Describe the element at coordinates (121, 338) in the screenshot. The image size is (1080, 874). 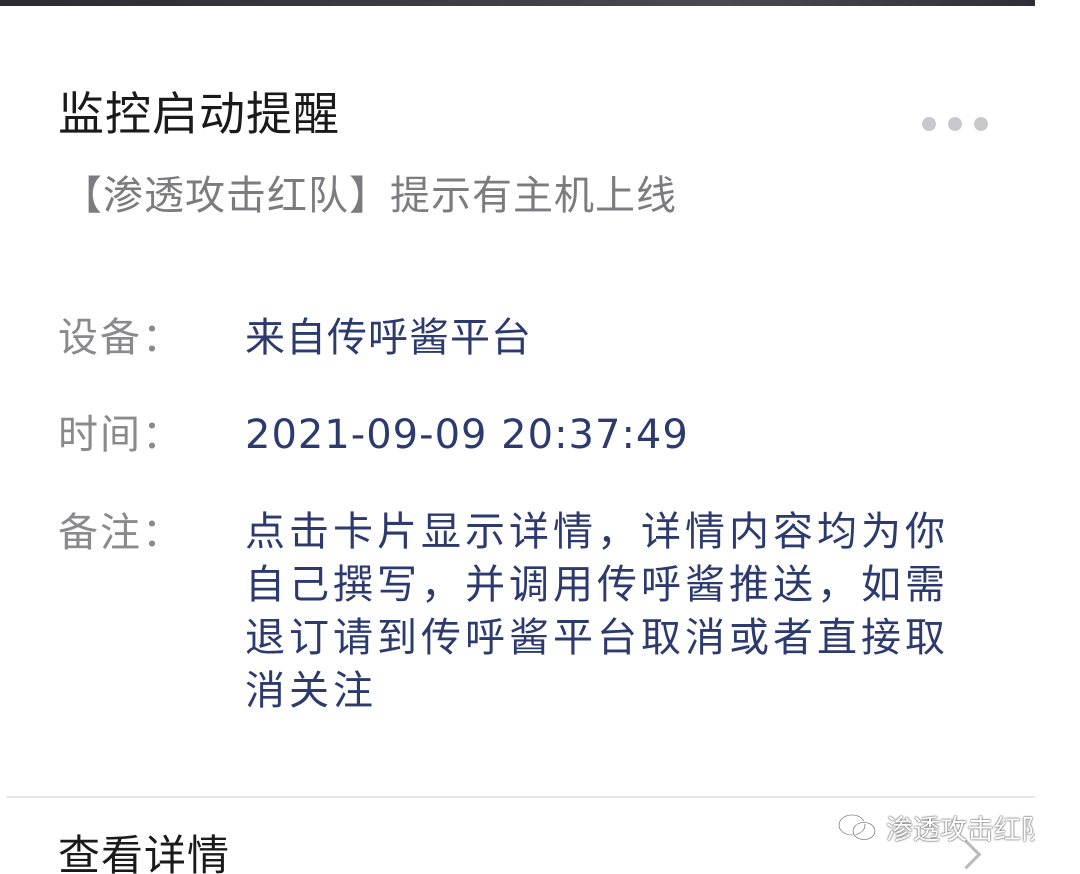
I see `field-label: 设备：` at that location.